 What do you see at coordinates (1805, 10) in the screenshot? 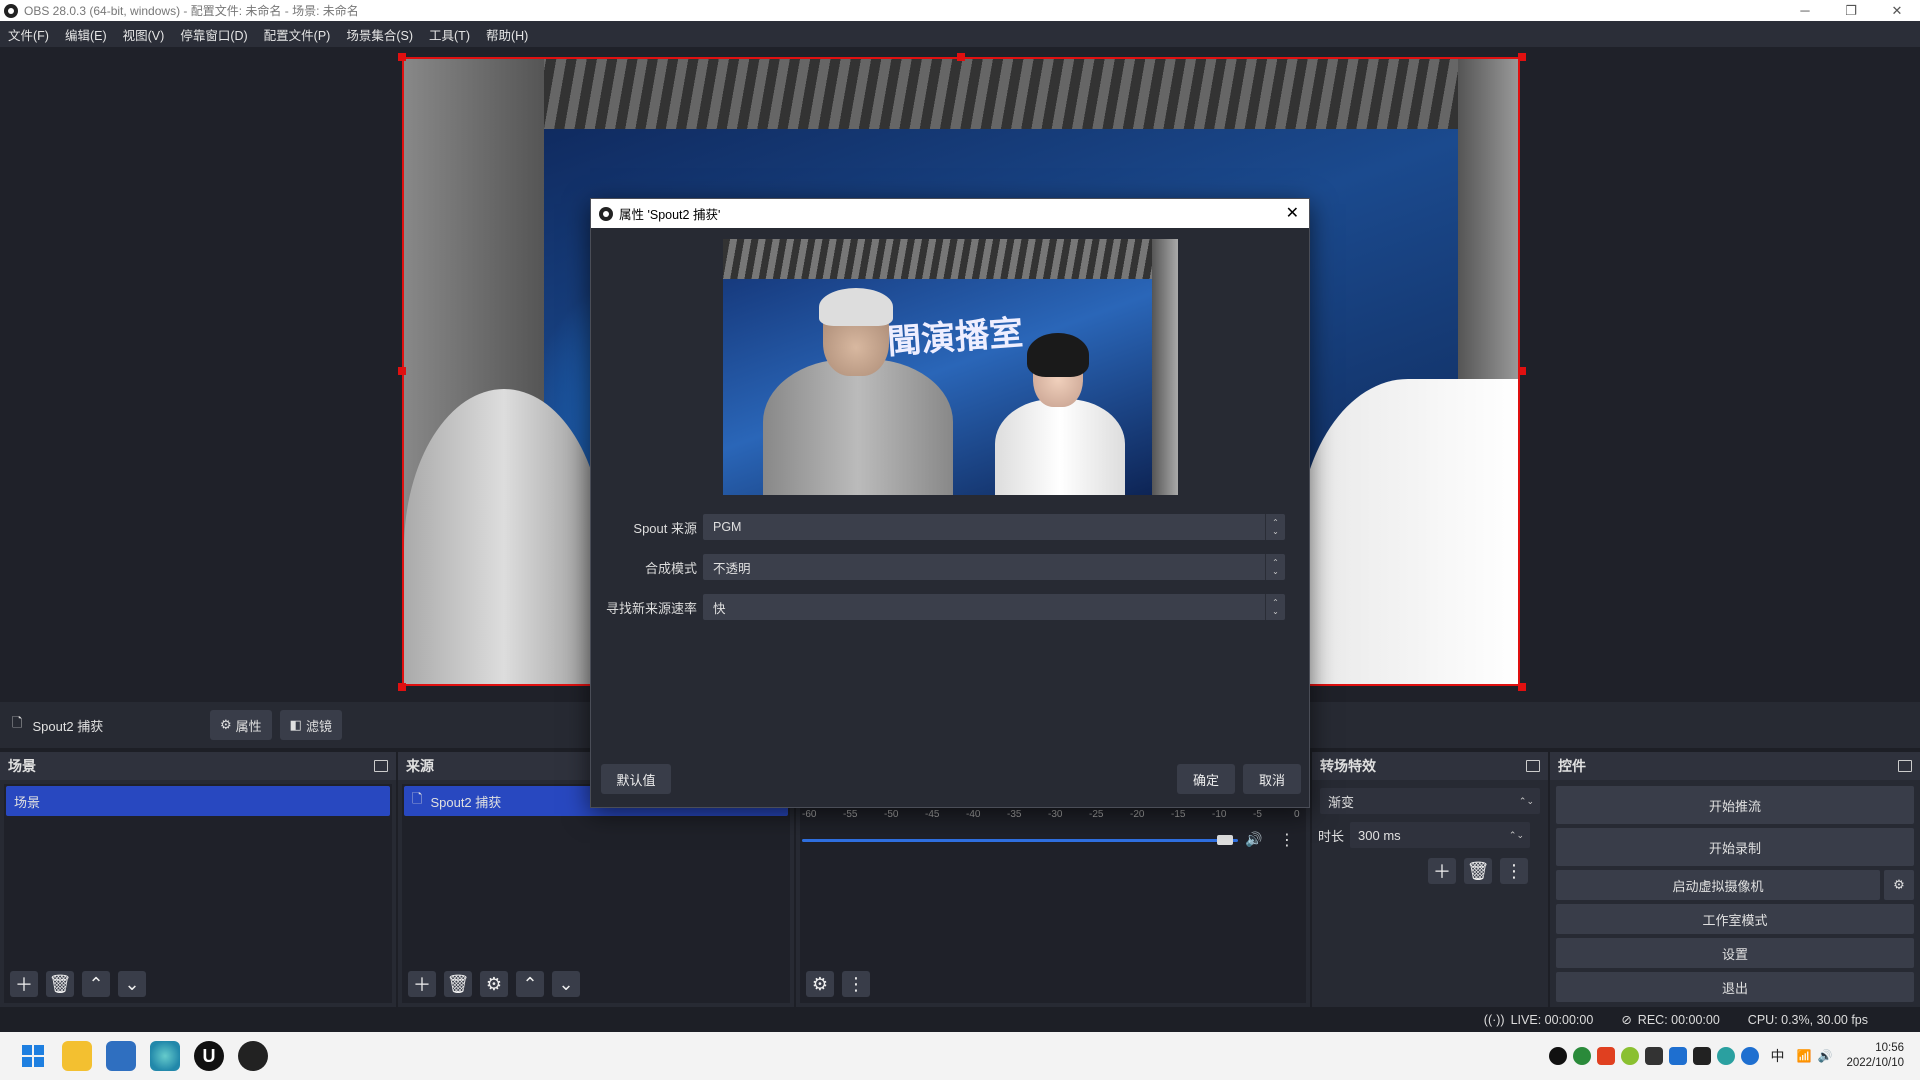
I see `minimize-button: ─` at bounding box center [1805, 10].